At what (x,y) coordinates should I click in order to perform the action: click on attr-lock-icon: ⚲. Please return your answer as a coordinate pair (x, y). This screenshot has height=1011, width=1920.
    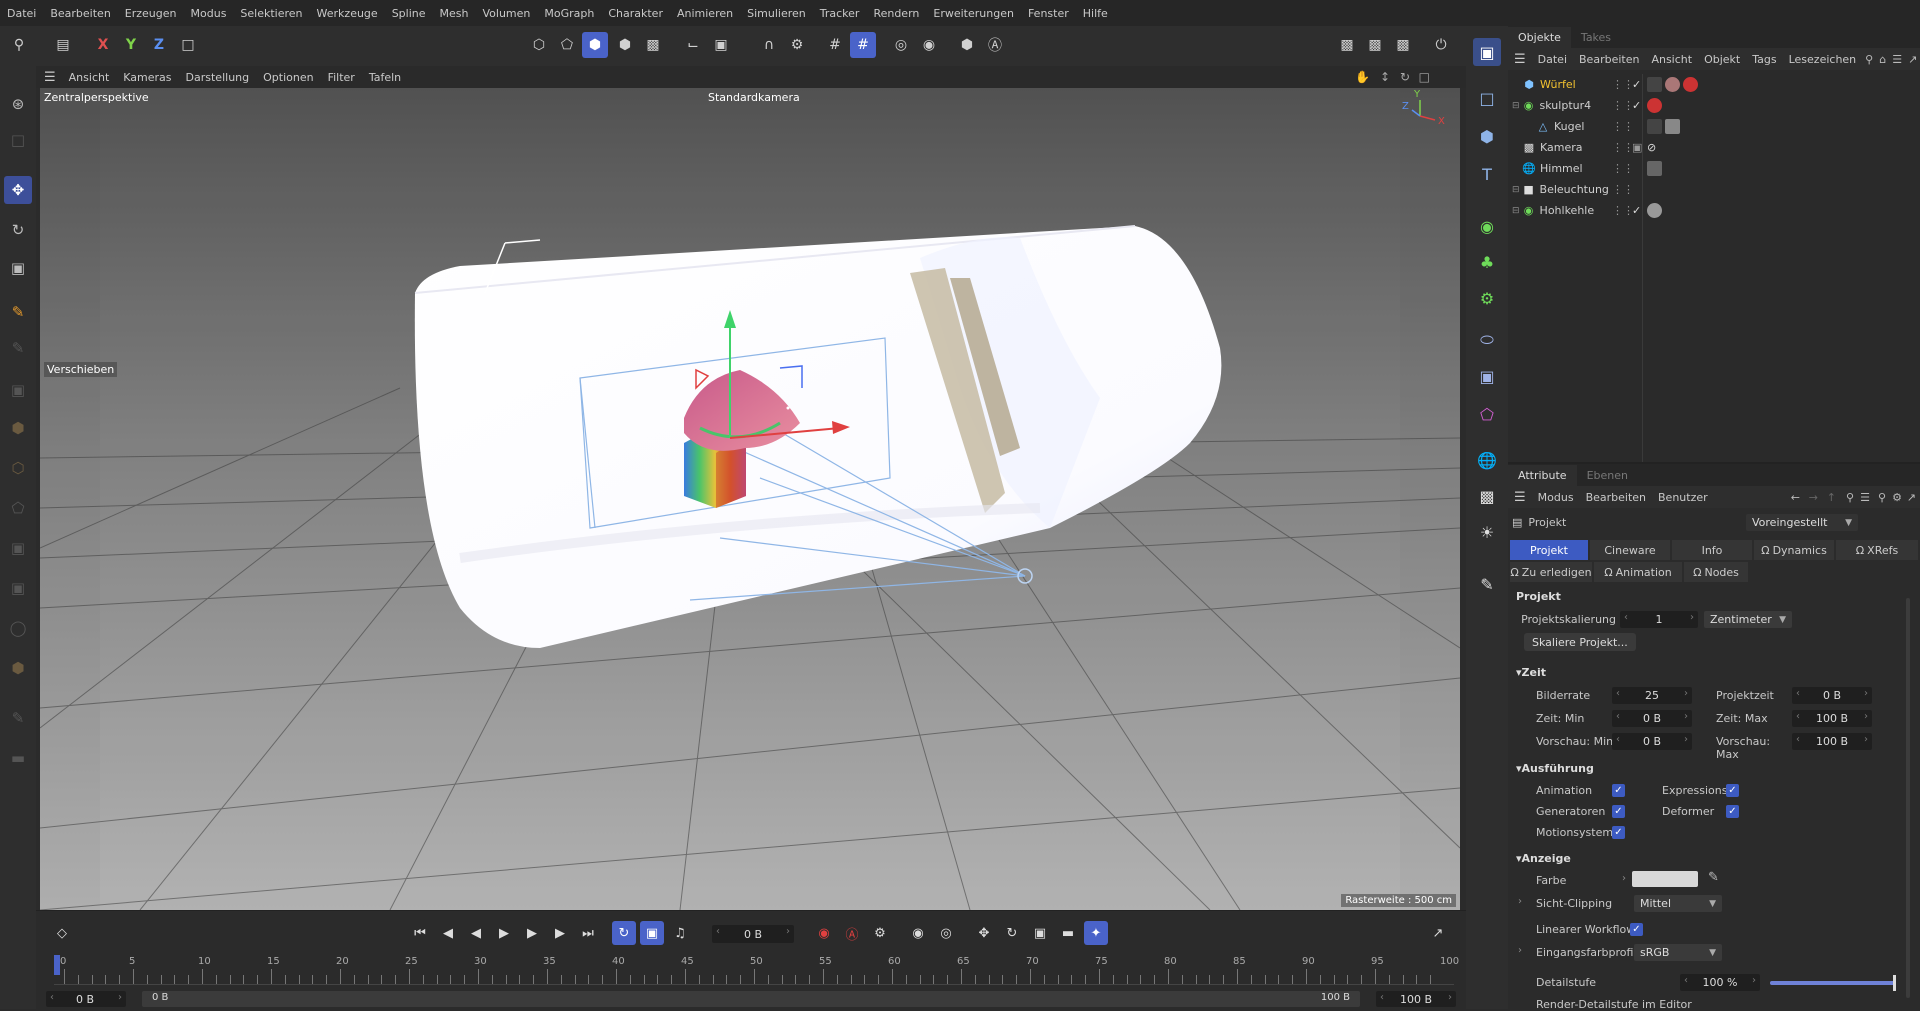
    Looking at the image, I should click on (1882, 497).